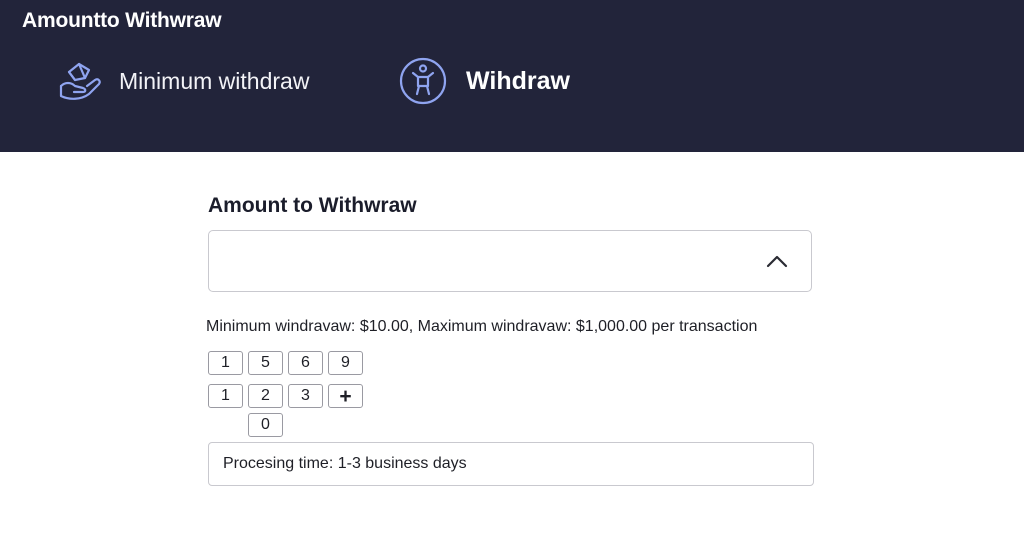 The width and height of the screenshot is (1024, 559). Describe the element at coordinates (225, 396) in the screenshot. I see `keypad-key-1-second: 1` at that location.